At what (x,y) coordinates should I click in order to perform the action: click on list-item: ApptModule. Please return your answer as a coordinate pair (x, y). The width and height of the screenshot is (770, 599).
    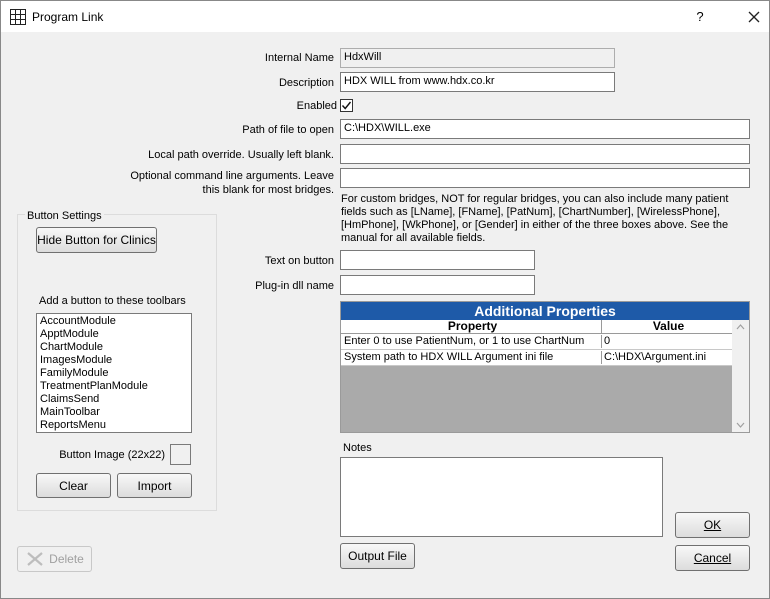
    Looking at the image, I should click on (114, 334).